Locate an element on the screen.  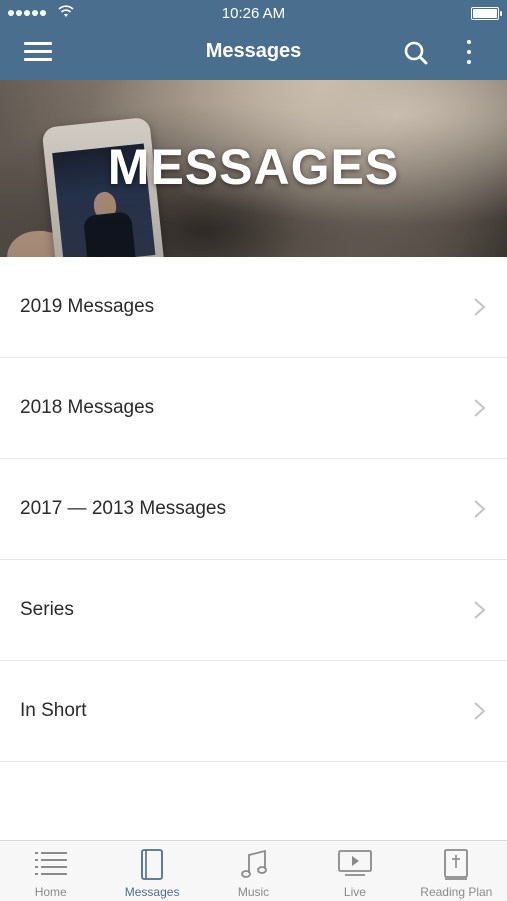
battery-icon is located at coordinates (486, 13).